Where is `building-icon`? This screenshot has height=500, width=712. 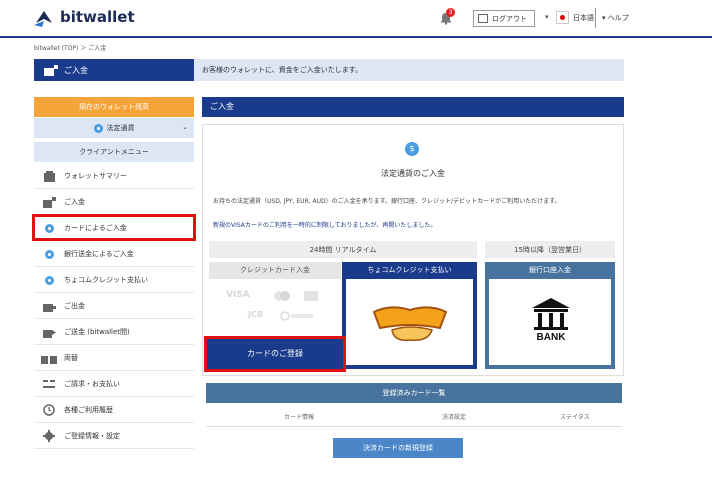
building-icon is located at coordinates (49, 176).